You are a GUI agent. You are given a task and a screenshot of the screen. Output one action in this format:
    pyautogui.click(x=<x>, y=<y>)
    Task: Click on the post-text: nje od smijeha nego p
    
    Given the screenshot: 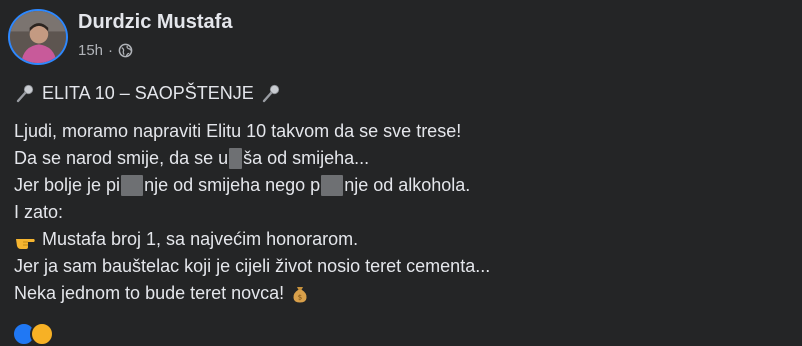 What is the action you would take?
    pyautogui.click(x=232, y=185)
    